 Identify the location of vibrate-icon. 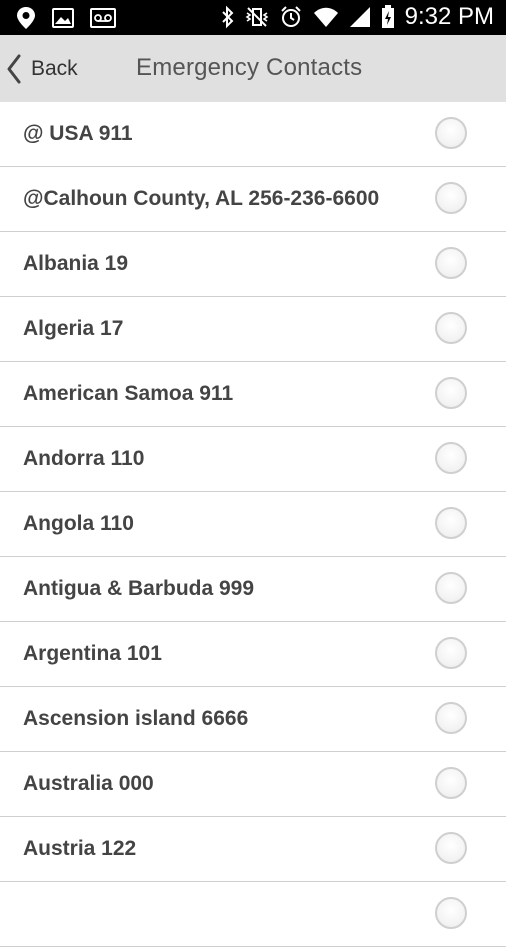
(257, 17).